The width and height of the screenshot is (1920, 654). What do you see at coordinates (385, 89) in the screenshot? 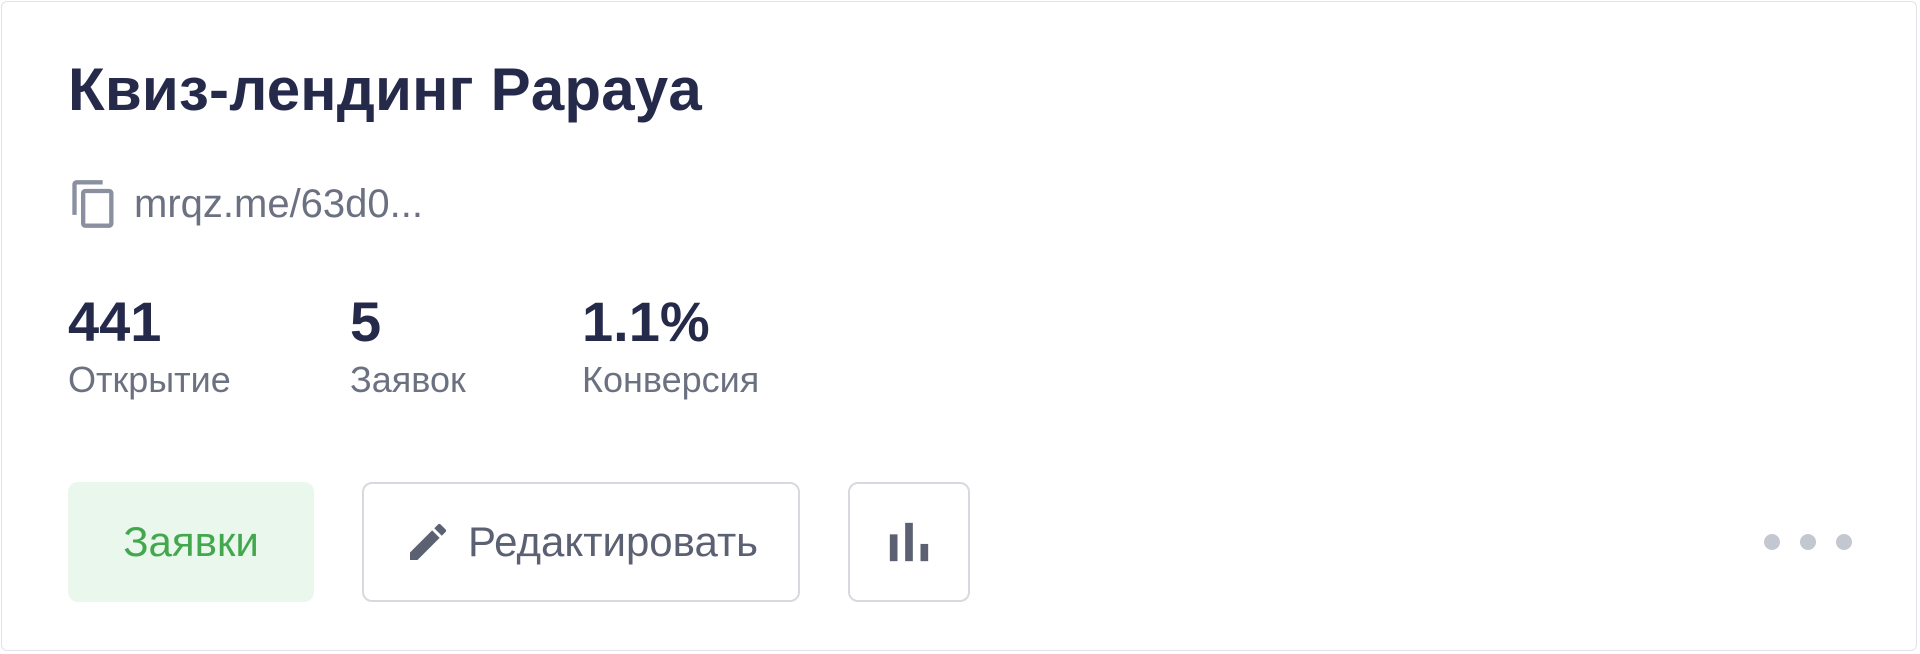
I see `card-title: Квиз-лендинг Papaya` at bounding box center [385, 89].